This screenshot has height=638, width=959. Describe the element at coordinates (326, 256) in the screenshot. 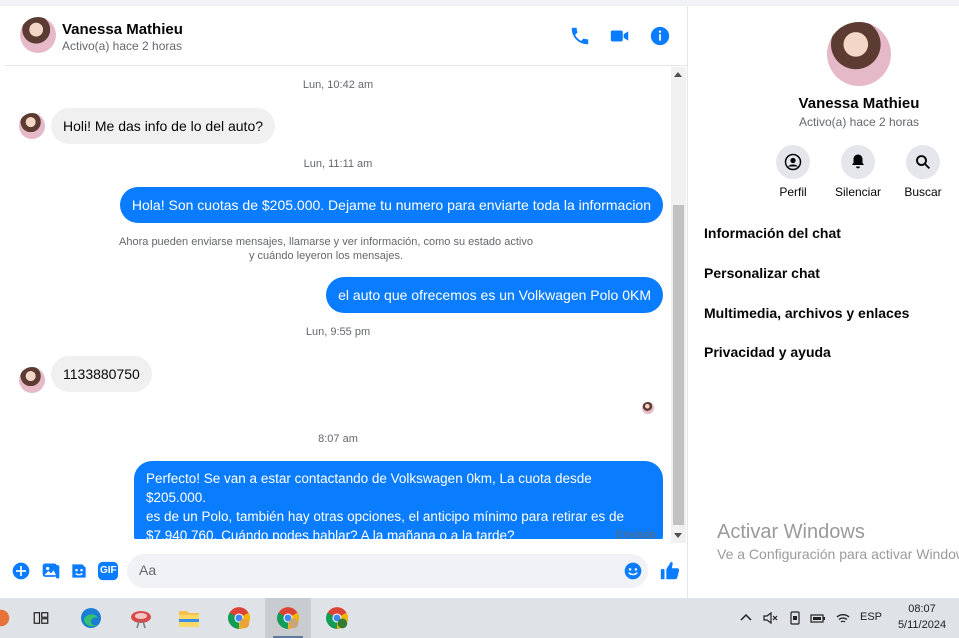

I see `privacy-notice-line: y cuándo leyeron los mensajes.` at that location.